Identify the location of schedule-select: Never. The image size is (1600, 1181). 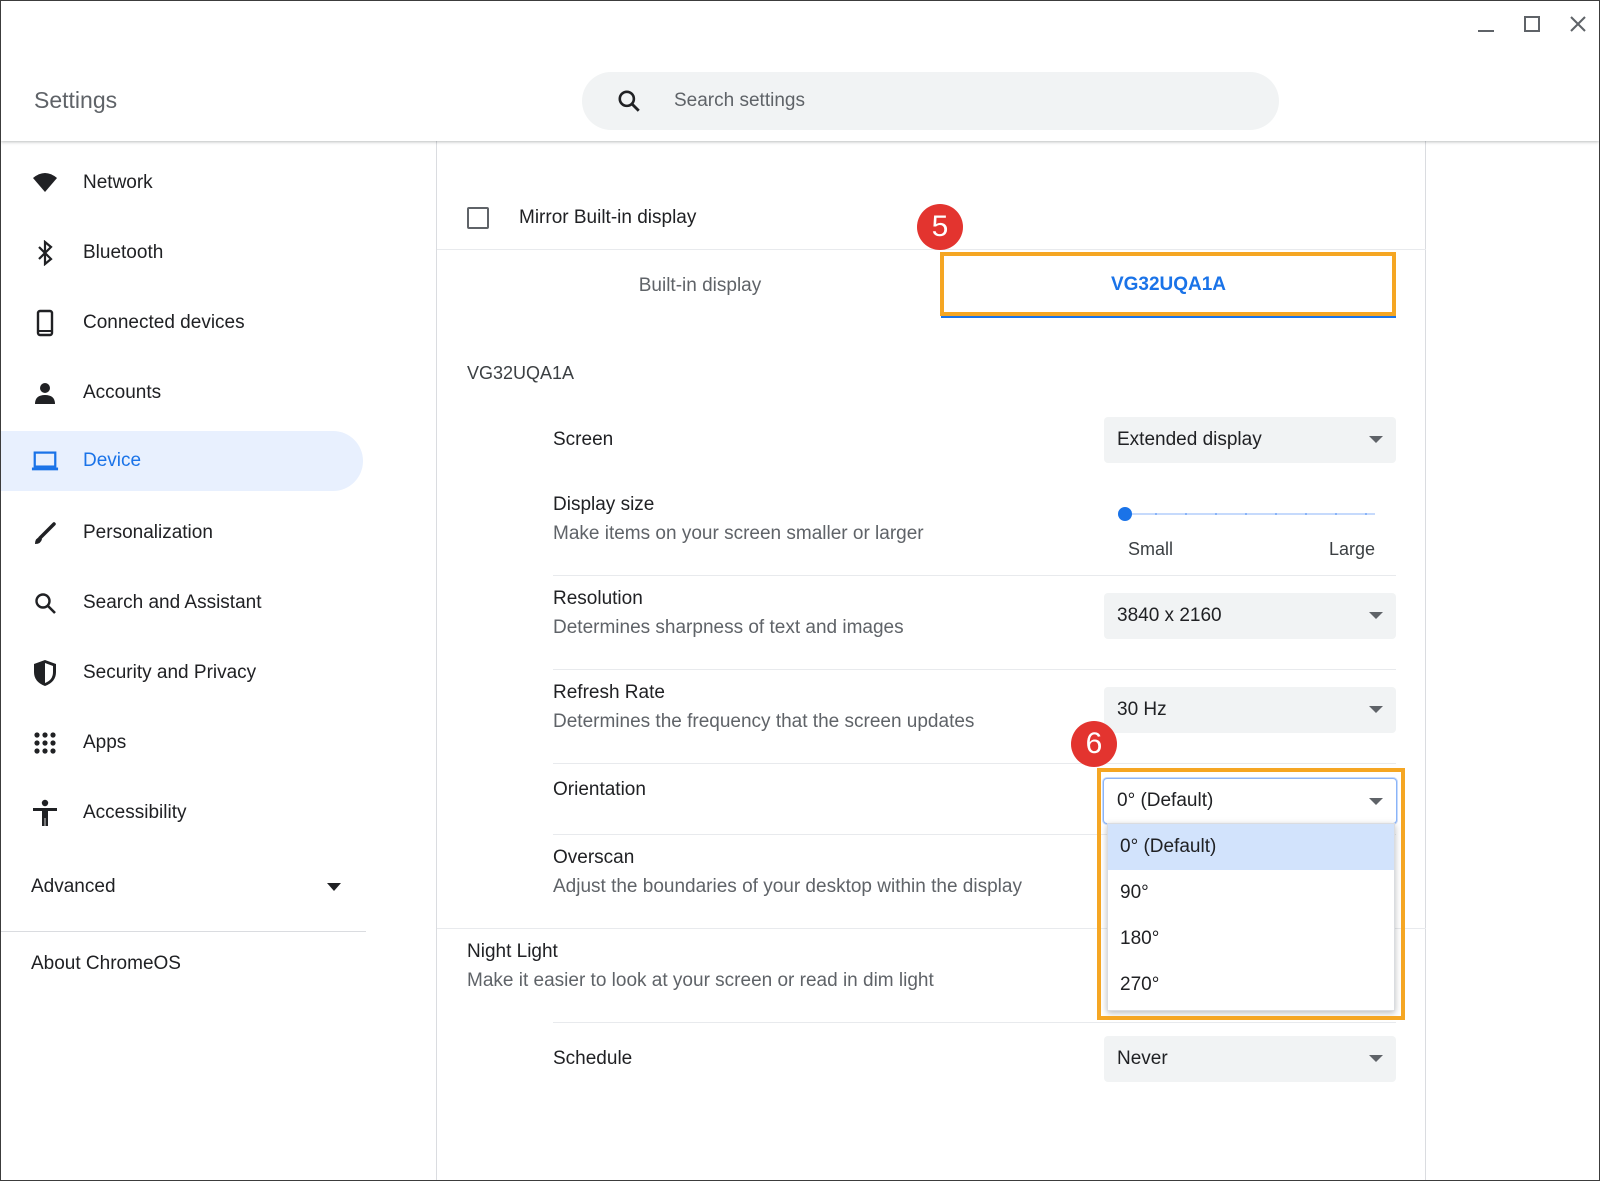
(1250, 1059).